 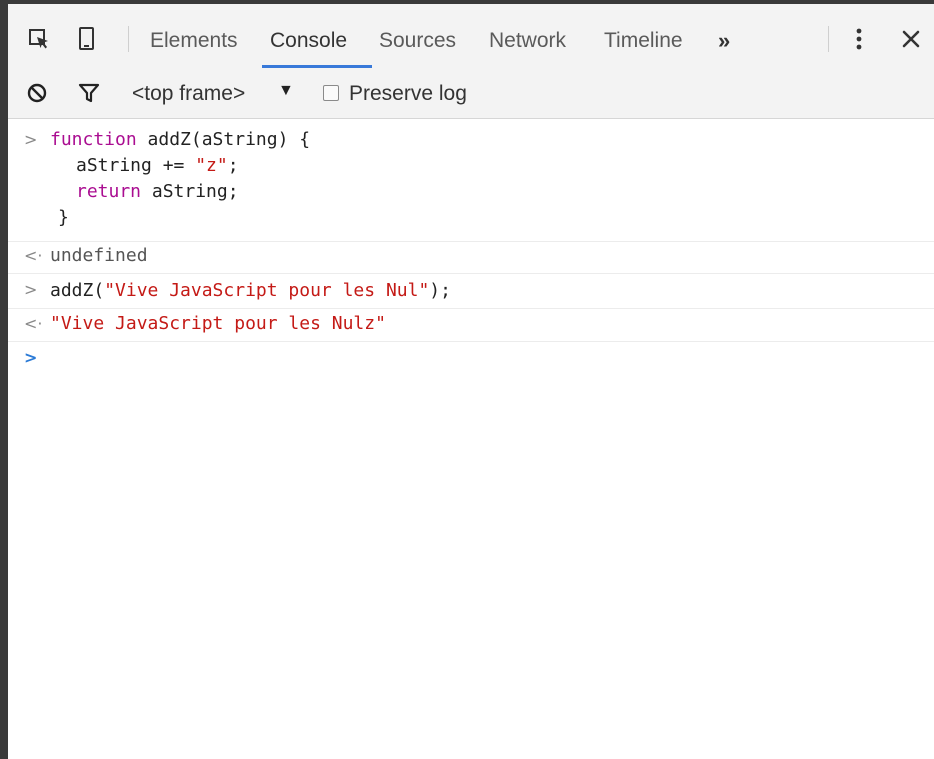 I want to click on result-value: undefined, so click(x=99, y=255).